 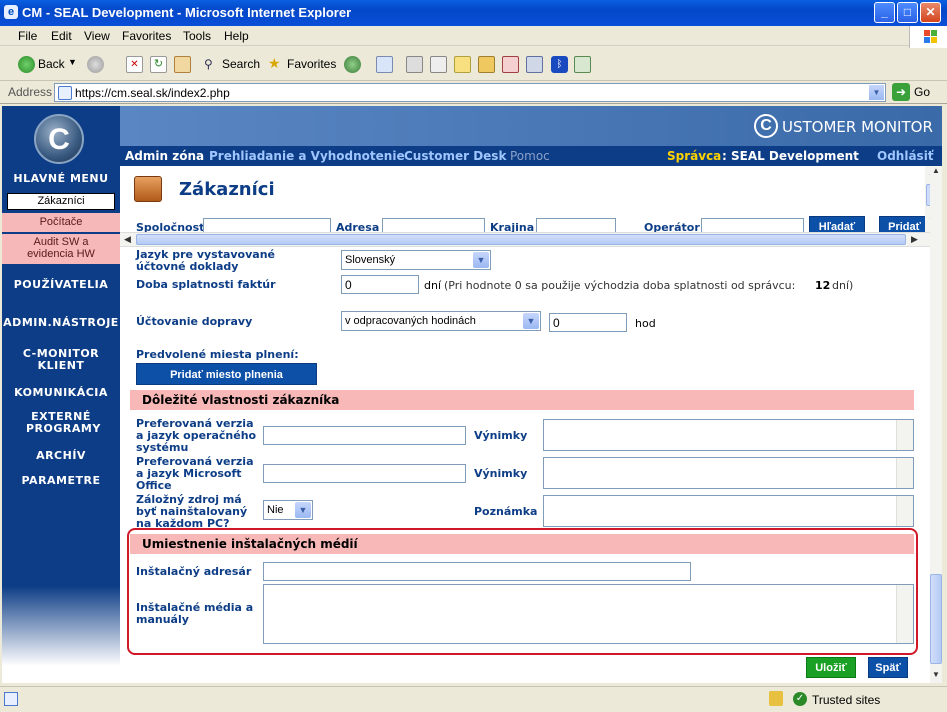 I want to click on messenger-icon, so click(x=510, y=64).